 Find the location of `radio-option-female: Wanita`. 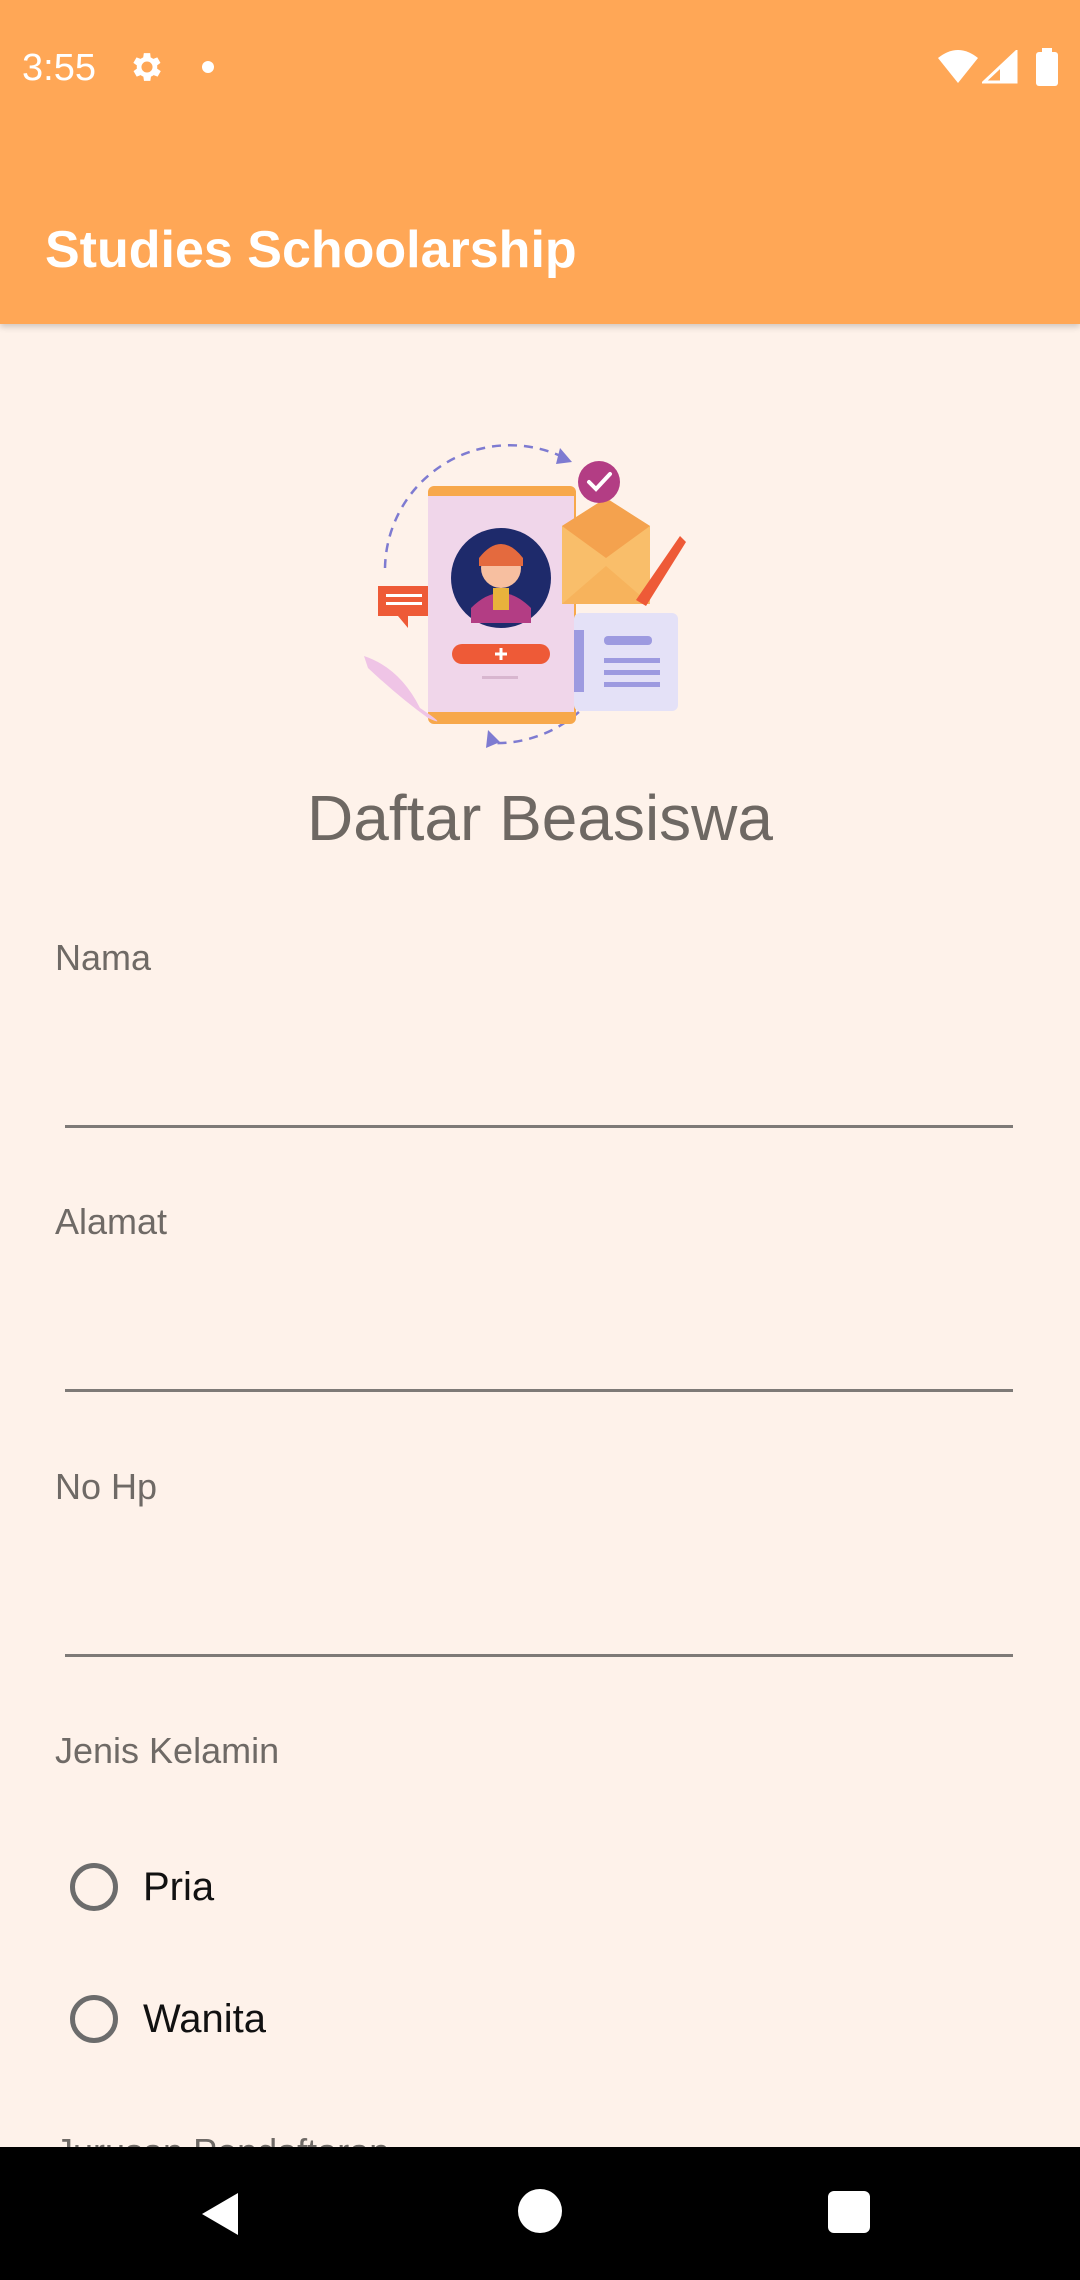

radio-option-female: Wanita is located at coordinates (168, 2019).